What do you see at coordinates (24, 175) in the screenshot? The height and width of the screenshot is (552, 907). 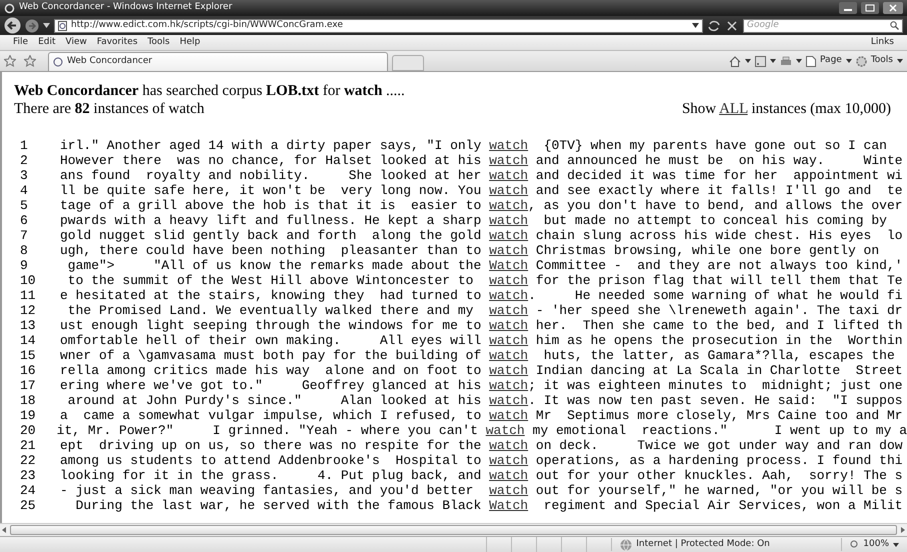 I see `line-number: 3` at bounding box center [24, 175].